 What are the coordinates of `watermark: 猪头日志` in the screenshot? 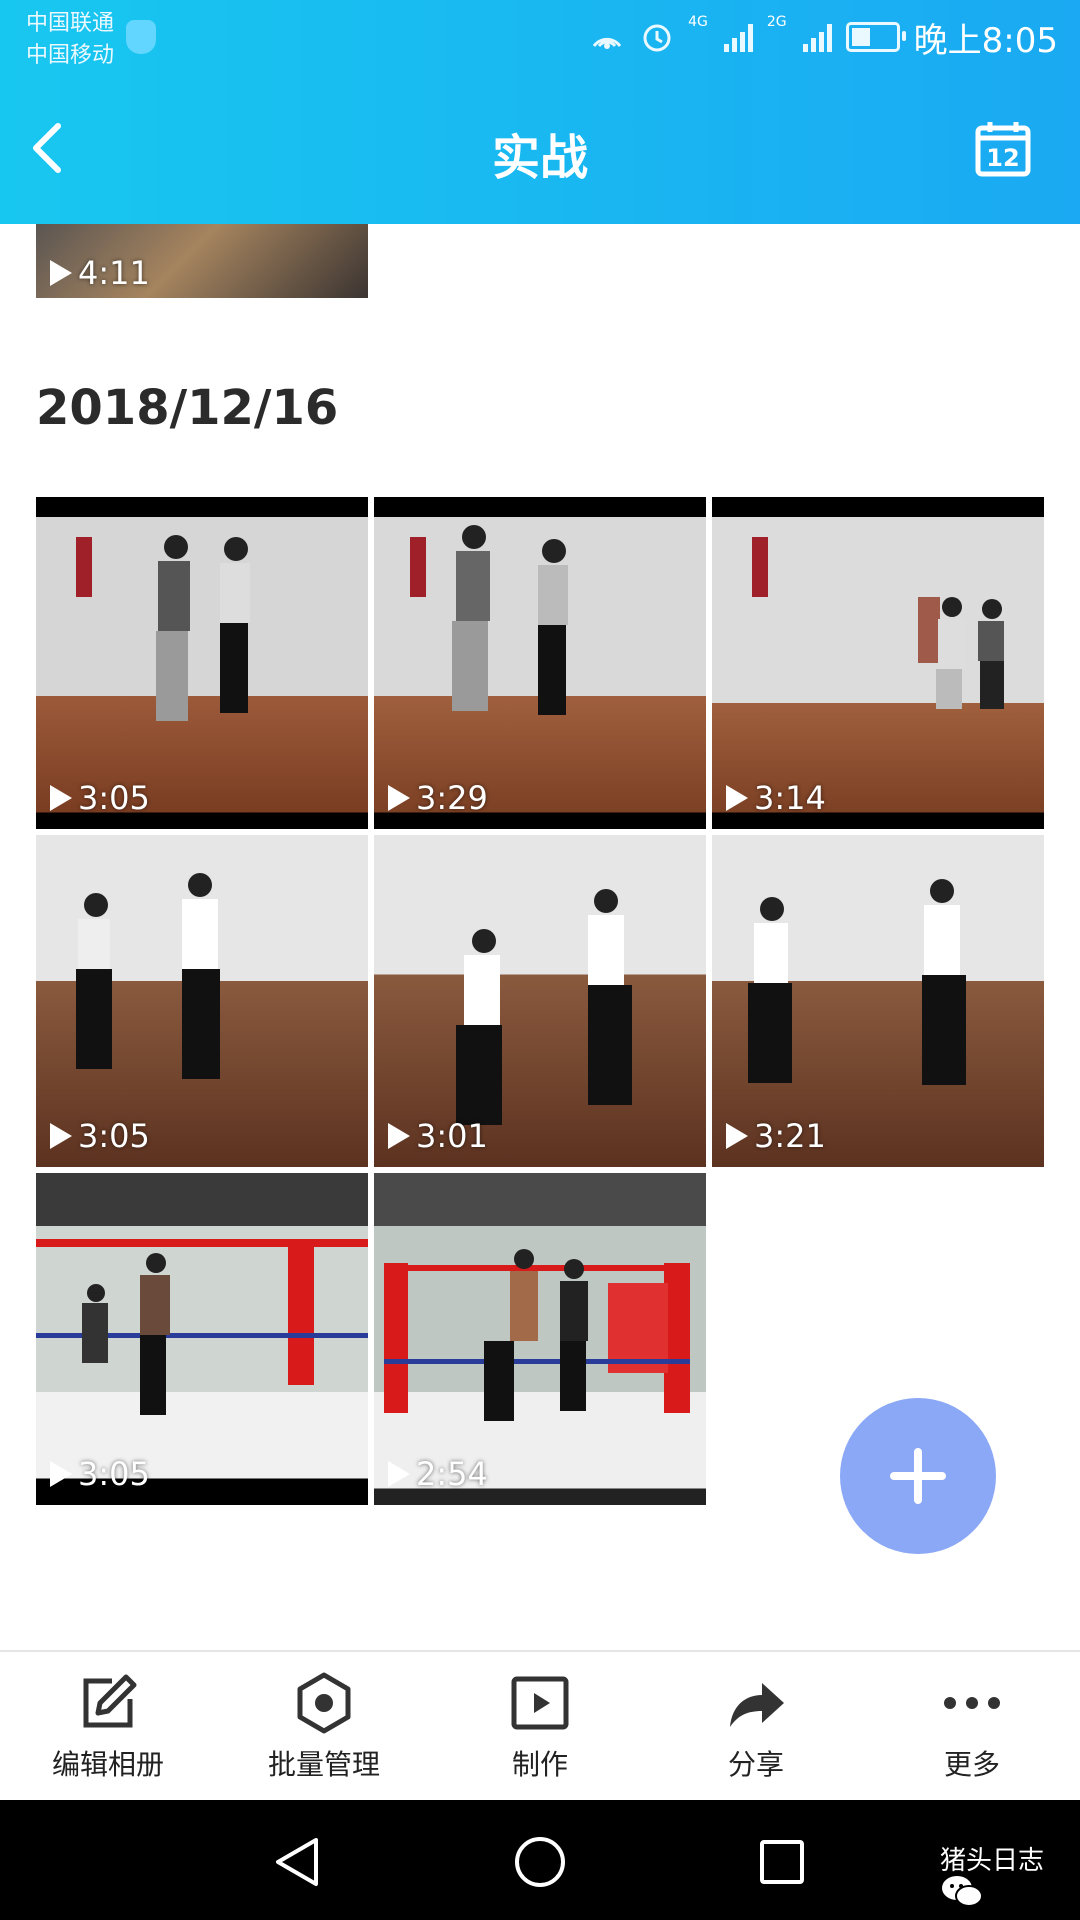 It's located at (991, 1873).